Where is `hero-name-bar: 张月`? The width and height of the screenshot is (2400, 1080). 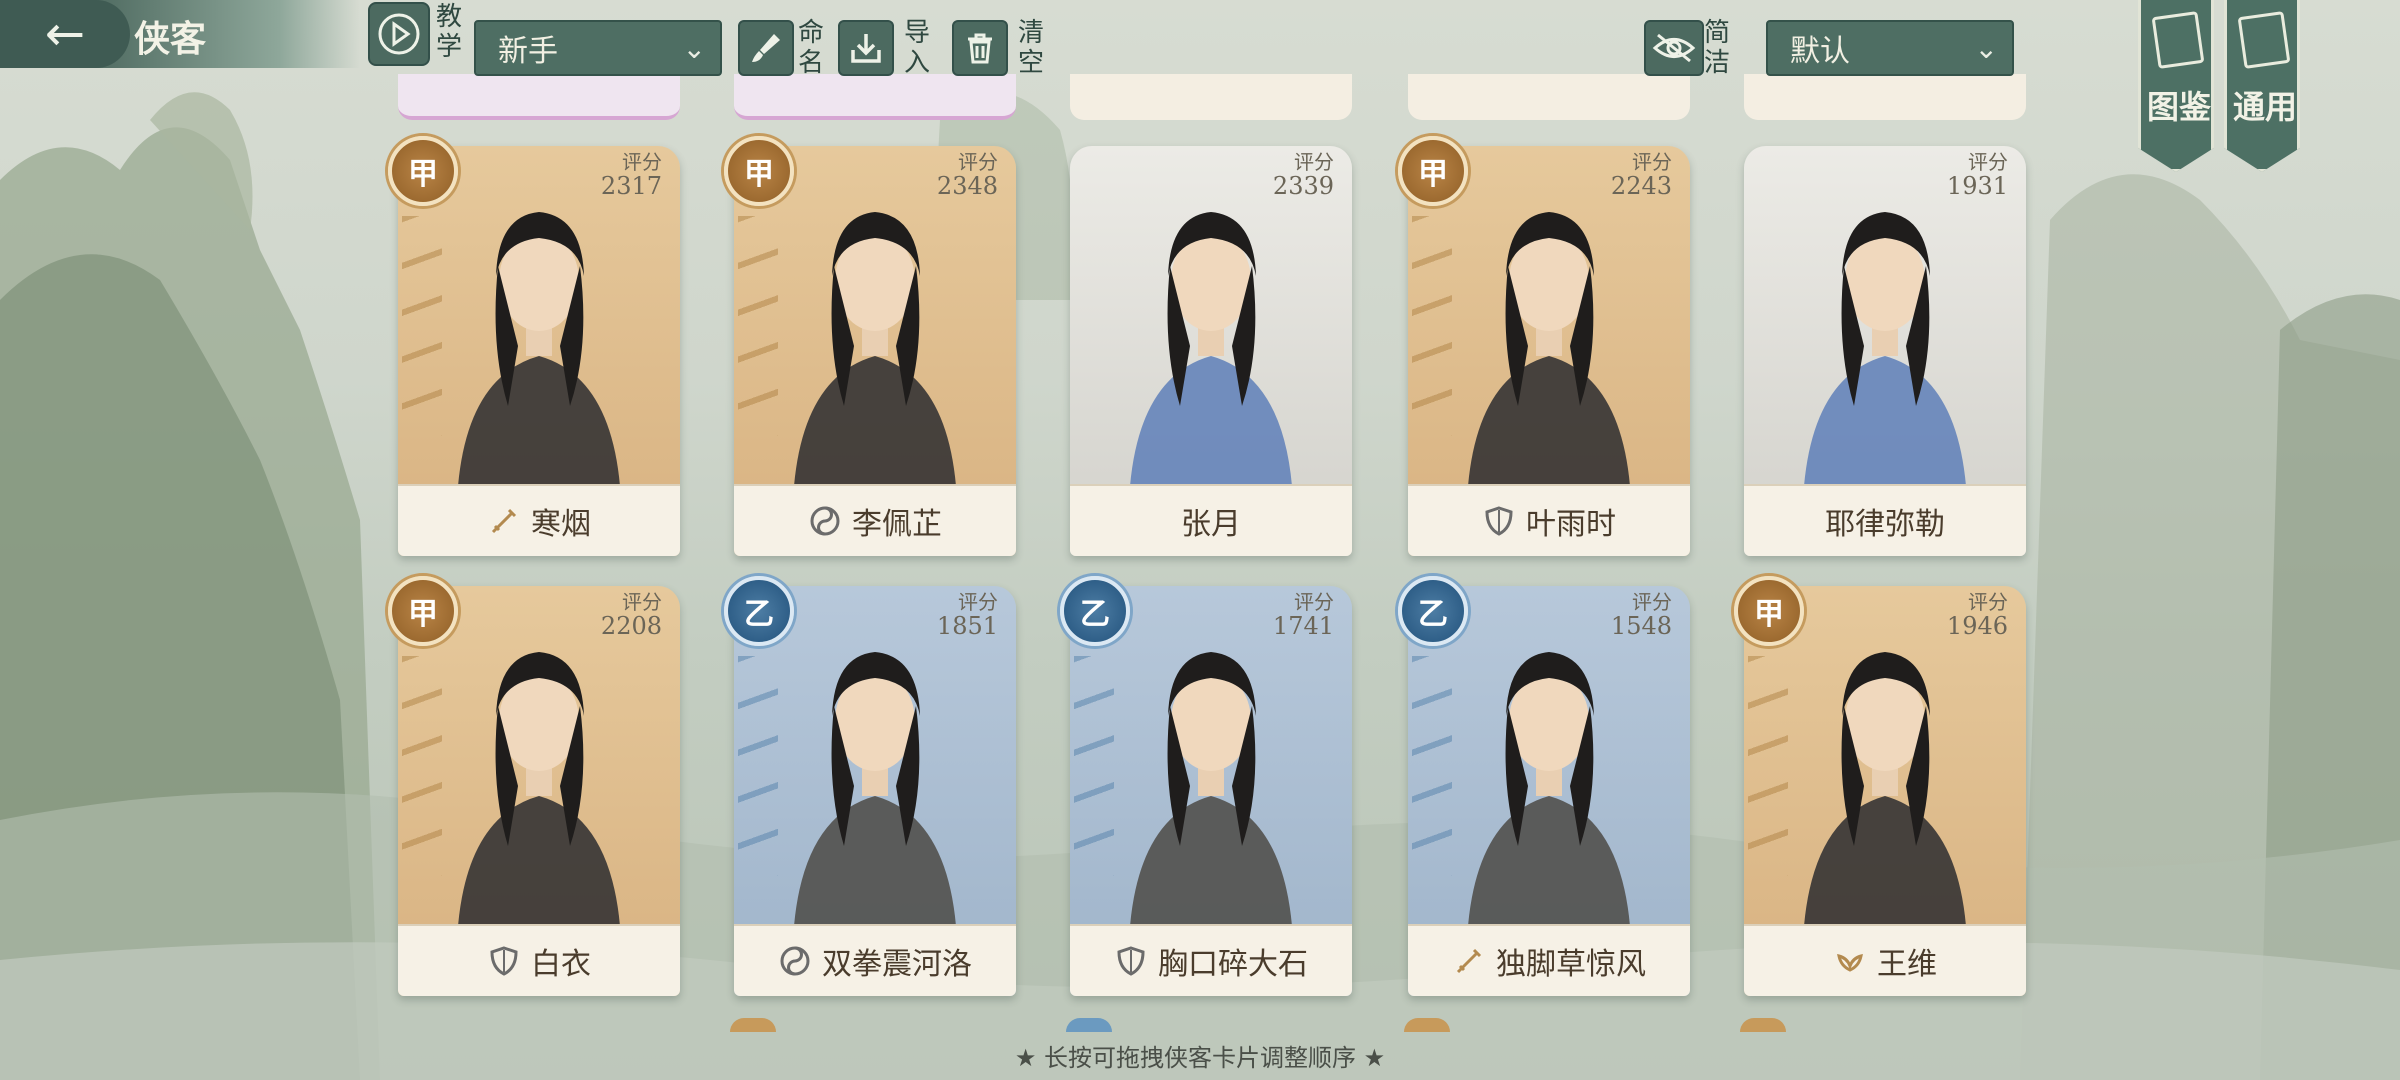 hero-name-bar: 张月 is located at coordinates (1211, 520).